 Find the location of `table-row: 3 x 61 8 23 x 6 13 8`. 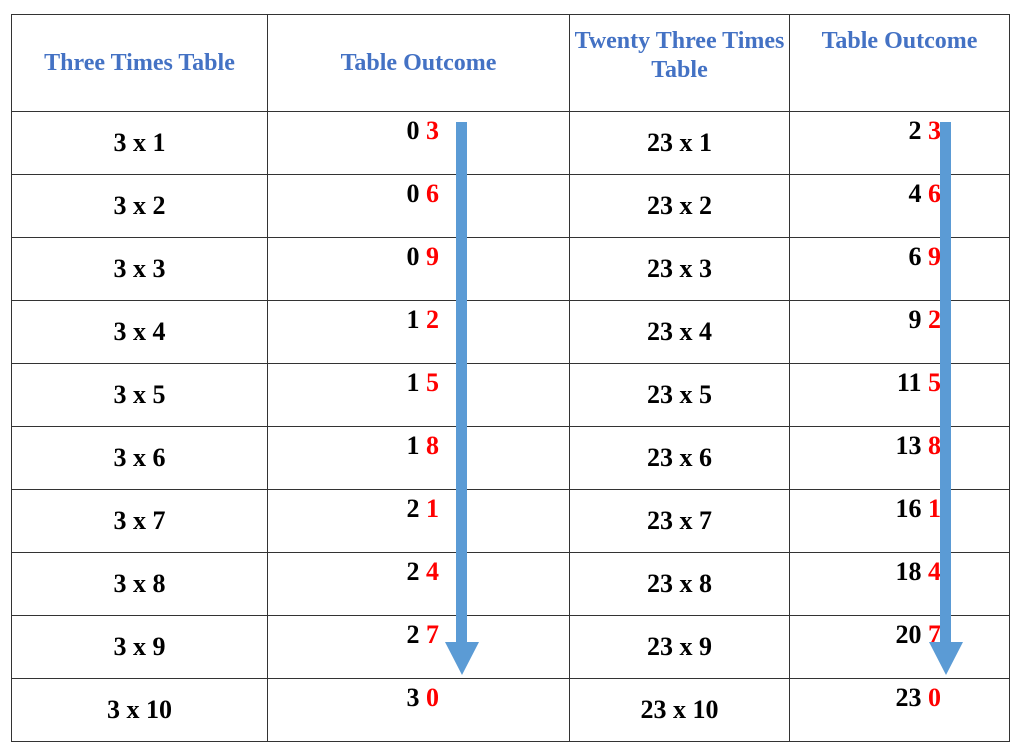

table-row: 3 x 61 8 23 x 6 13 8 is located at coordinates (510, 458).